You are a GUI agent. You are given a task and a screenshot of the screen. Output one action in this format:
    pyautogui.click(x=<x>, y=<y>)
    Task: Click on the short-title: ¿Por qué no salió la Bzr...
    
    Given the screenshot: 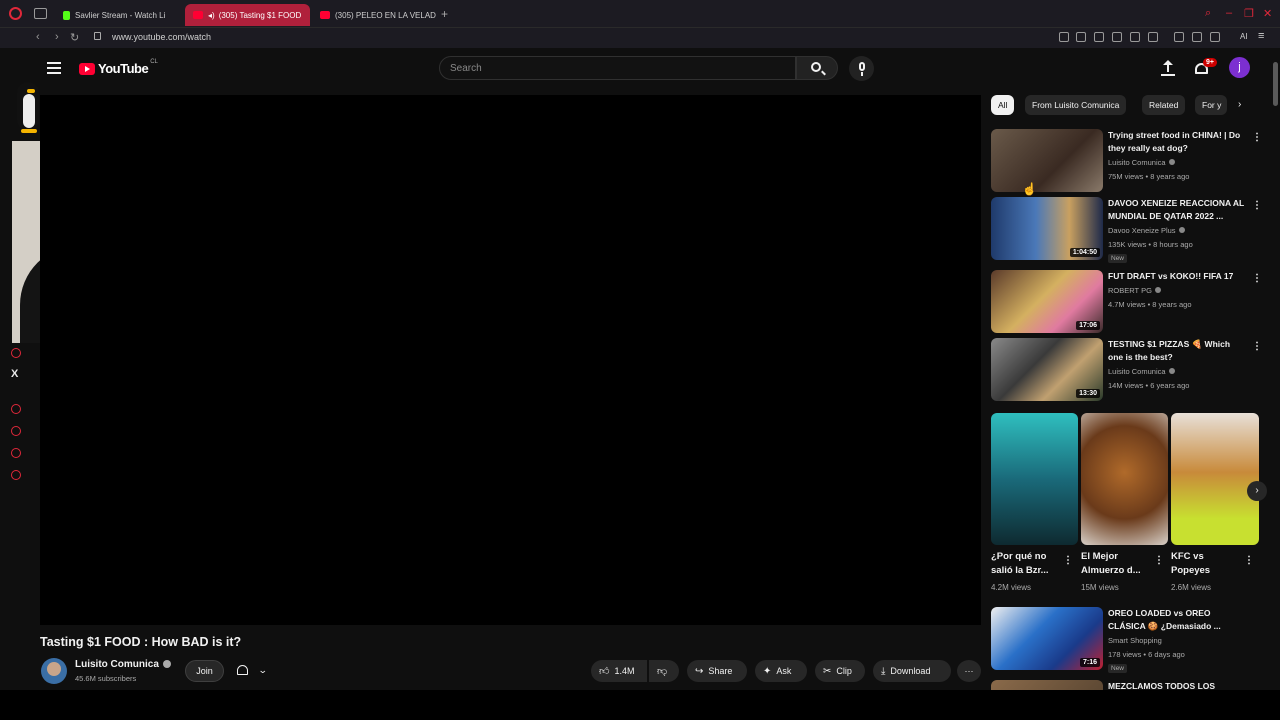 What is the action you would take?
    pyautogui.click(x=1026, y=564)
    